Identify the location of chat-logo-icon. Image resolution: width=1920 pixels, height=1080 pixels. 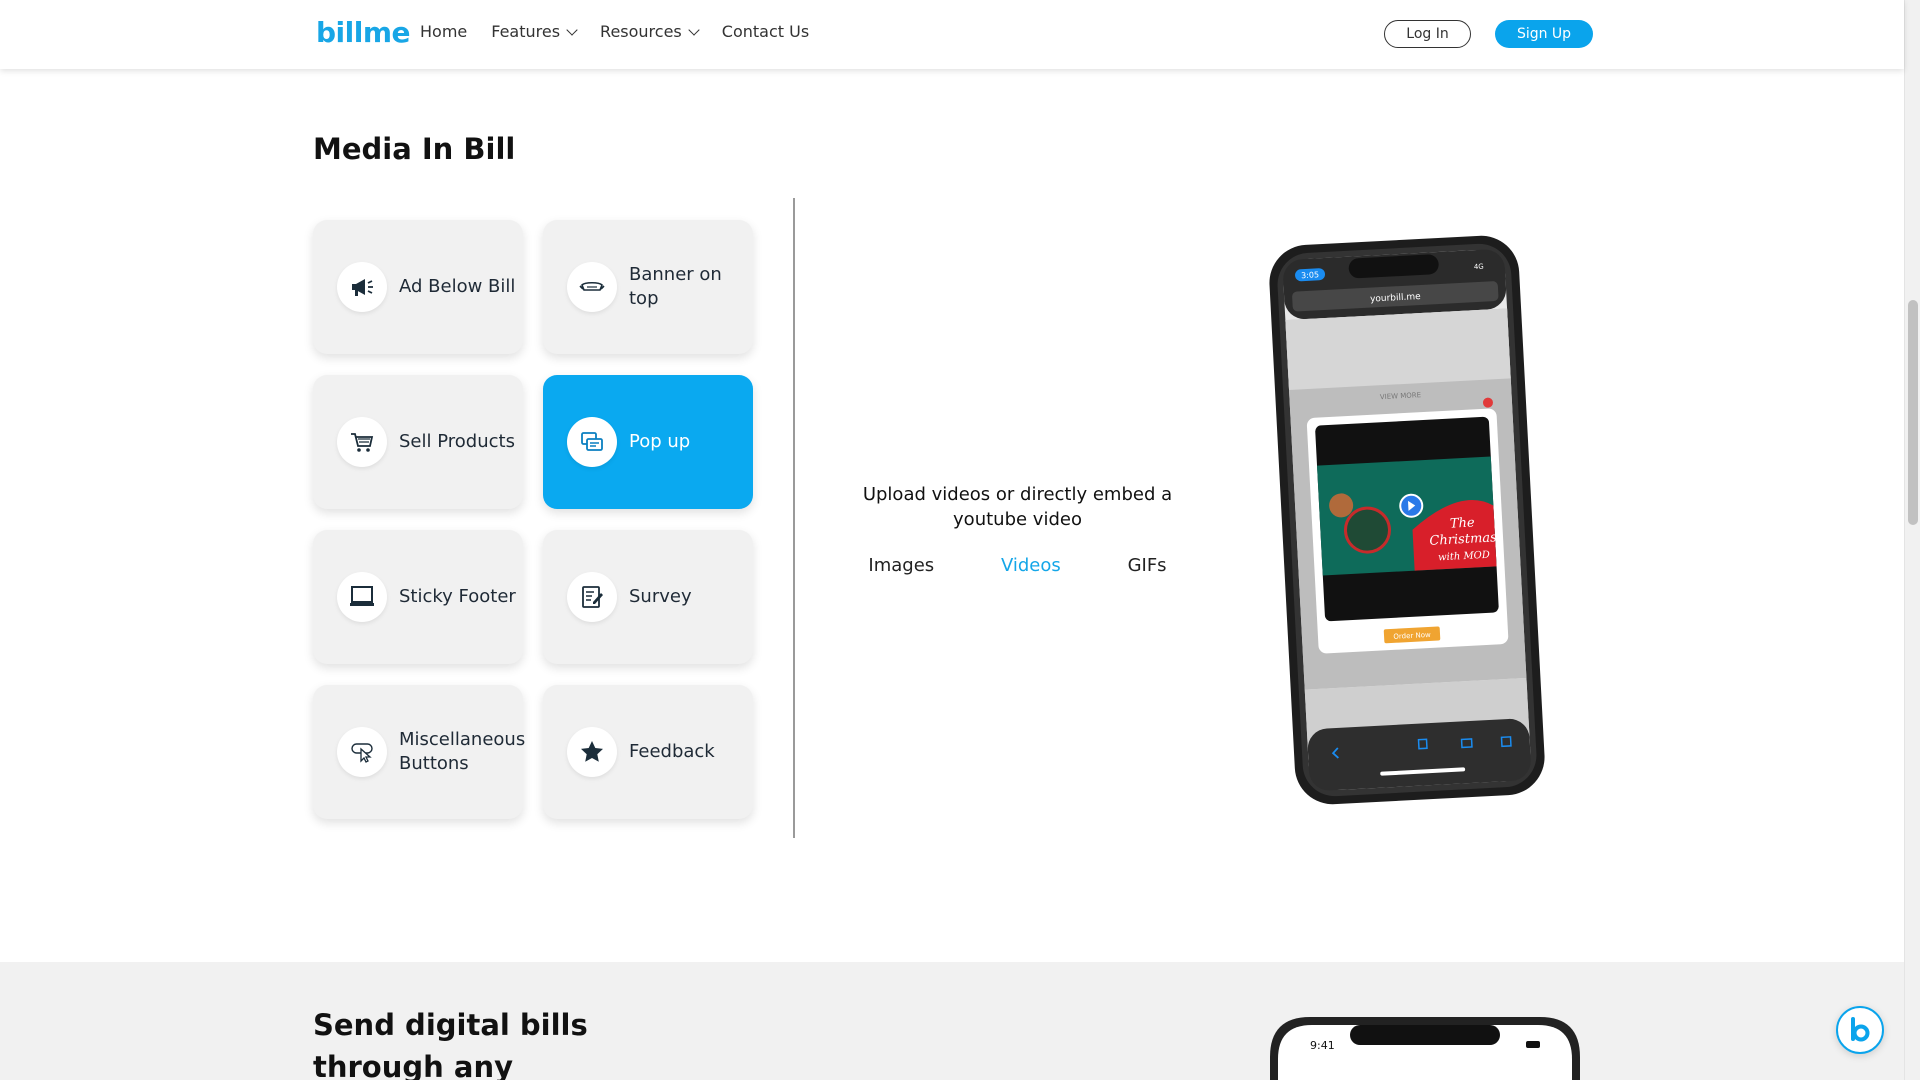
(1860, 1029).